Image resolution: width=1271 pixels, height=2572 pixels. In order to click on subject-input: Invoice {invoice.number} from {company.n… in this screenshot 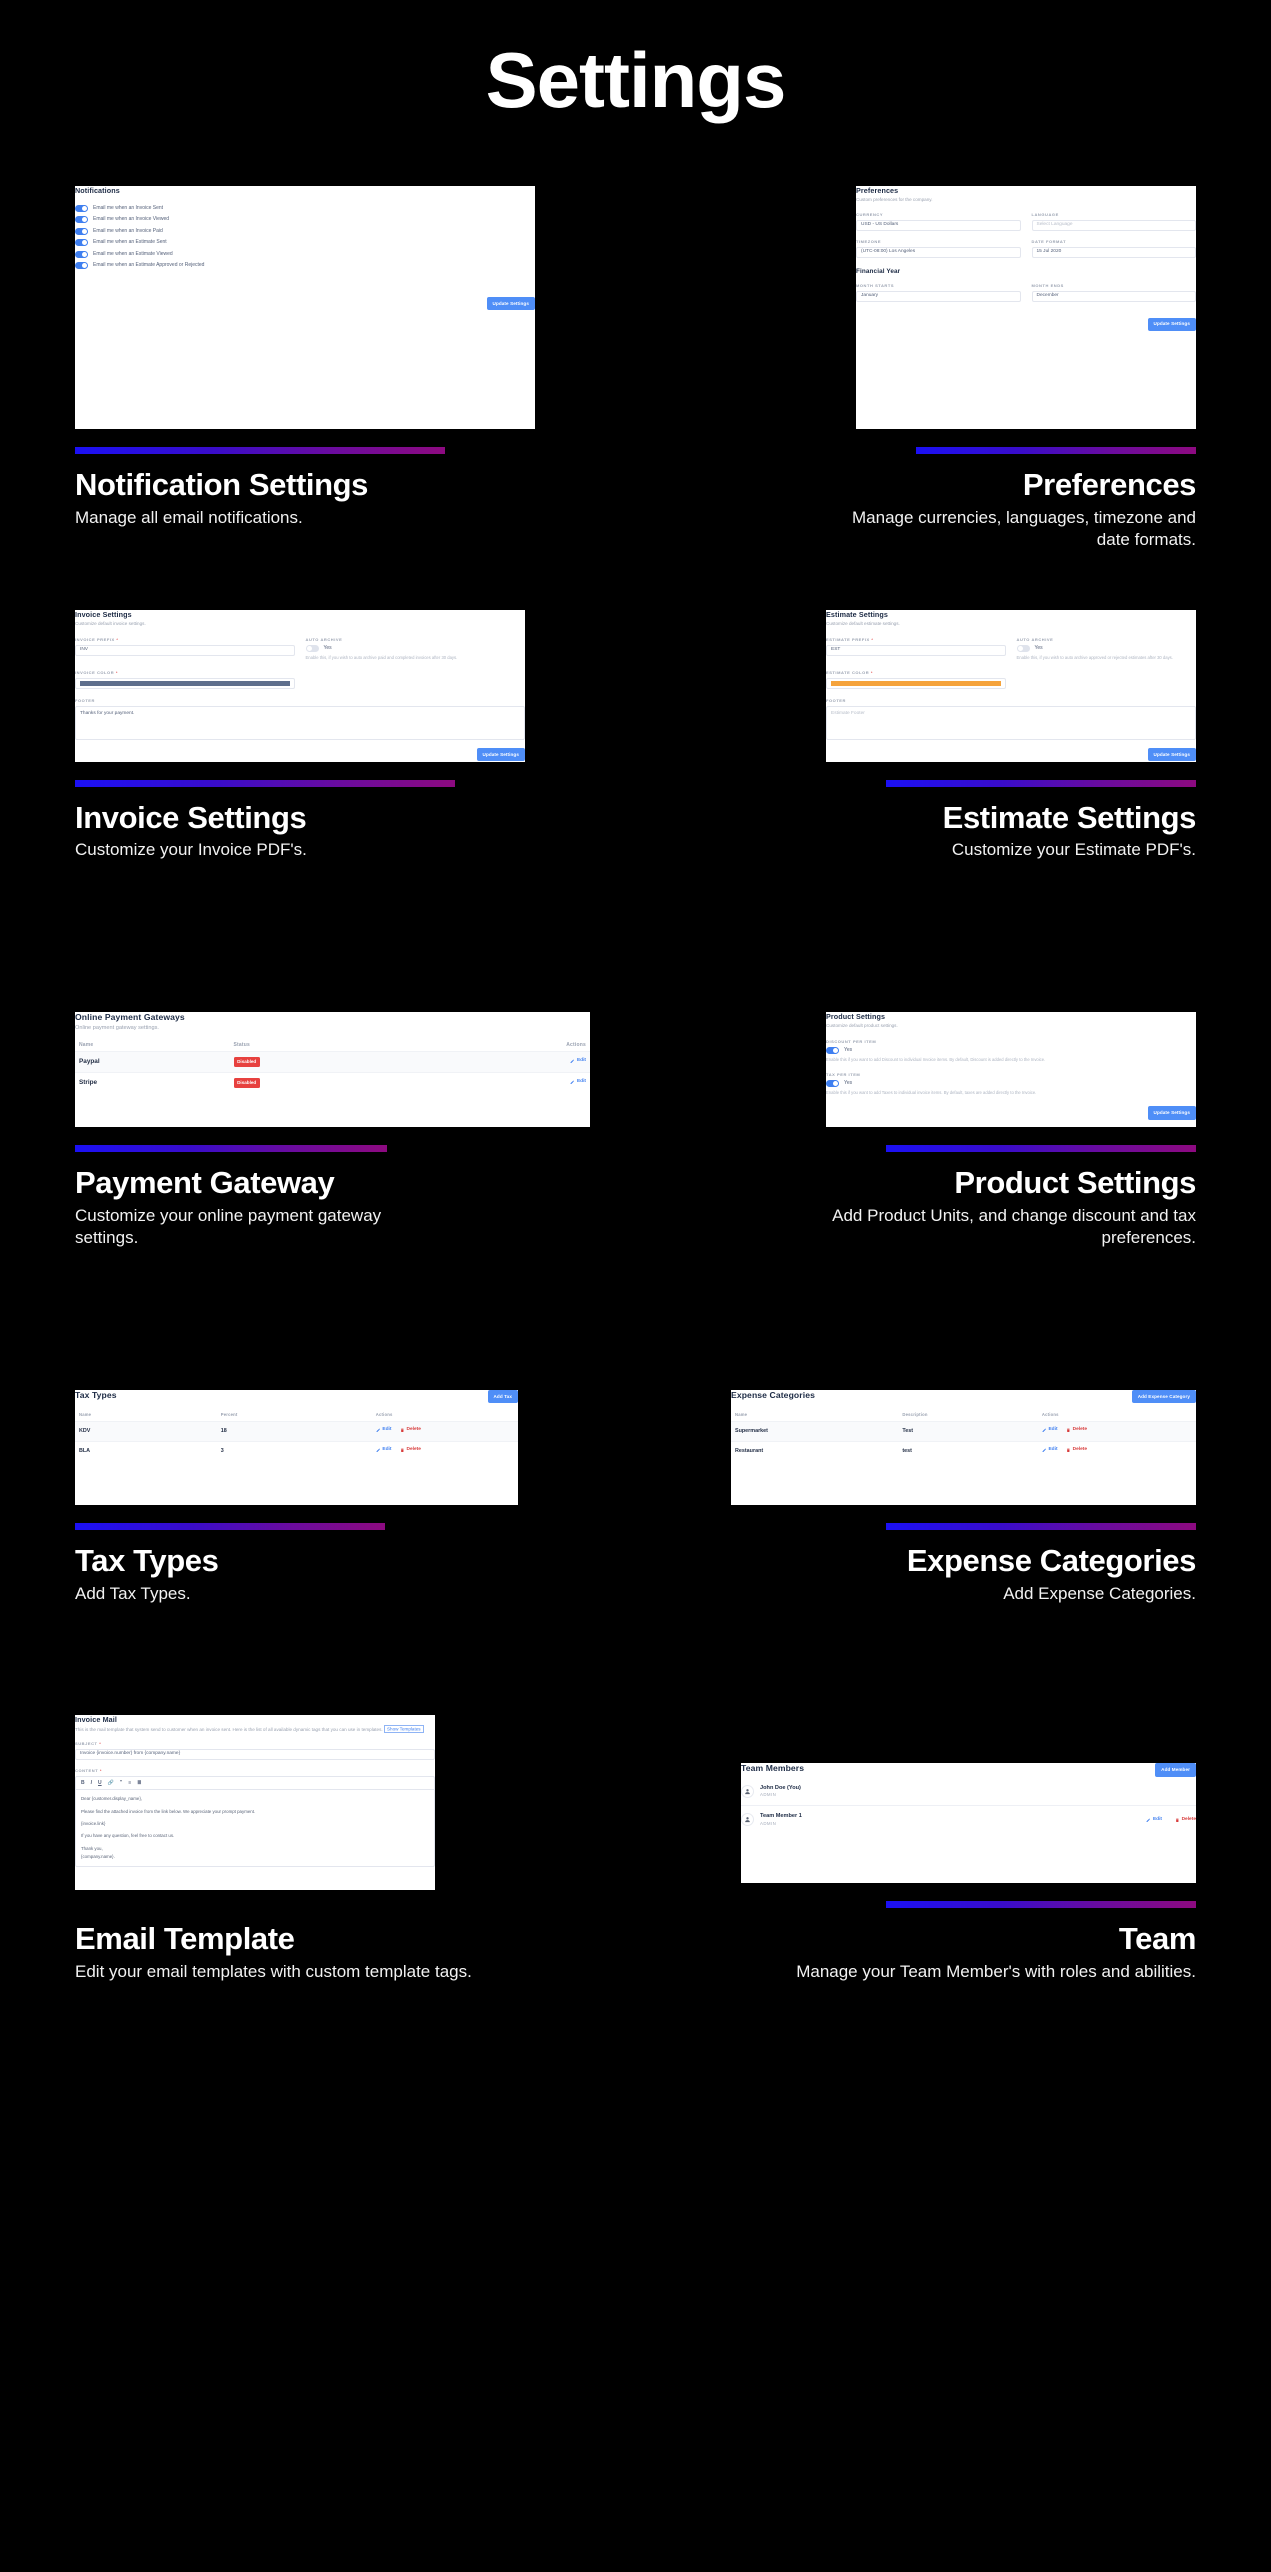, I will do `click(255, 1754)`.